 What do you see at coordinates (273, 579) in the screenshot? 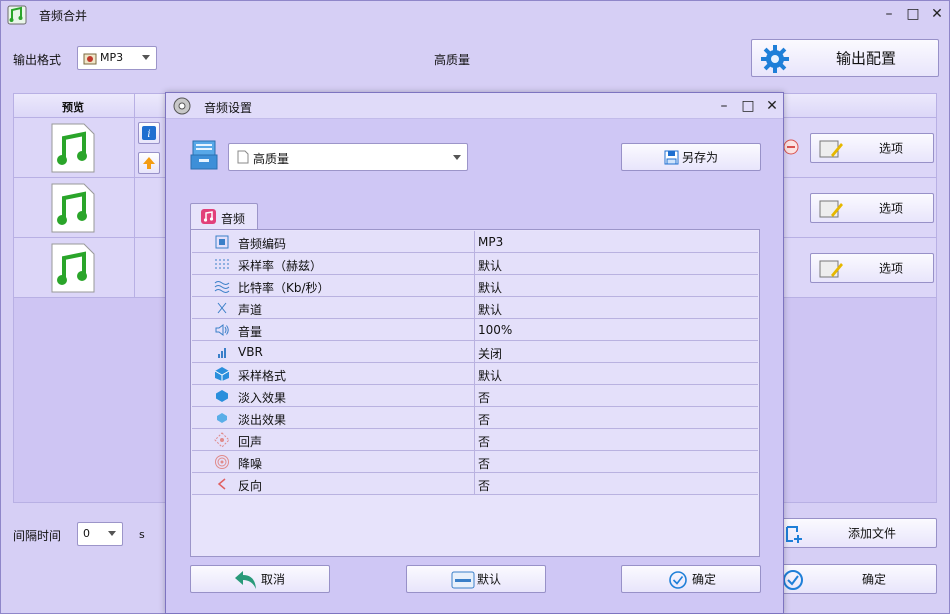
I see `cancel-label: 取消` at bounding box center [273, 579].